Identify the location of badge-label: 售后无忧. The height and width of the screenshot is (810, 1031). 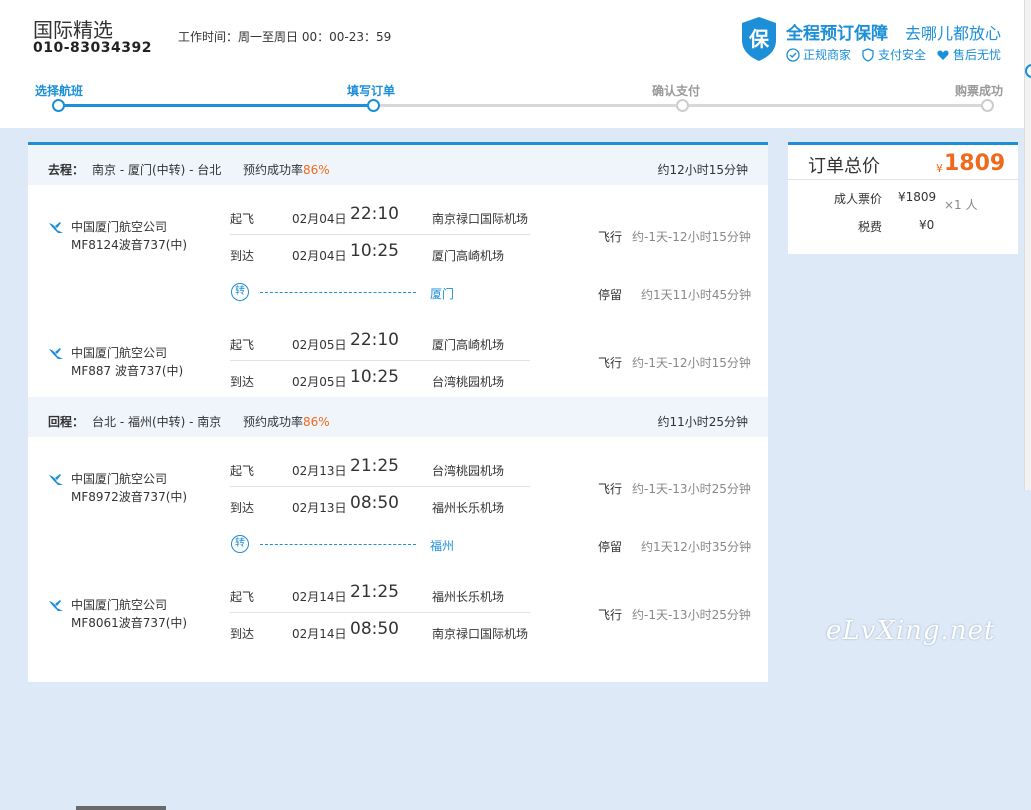
(977, 55).